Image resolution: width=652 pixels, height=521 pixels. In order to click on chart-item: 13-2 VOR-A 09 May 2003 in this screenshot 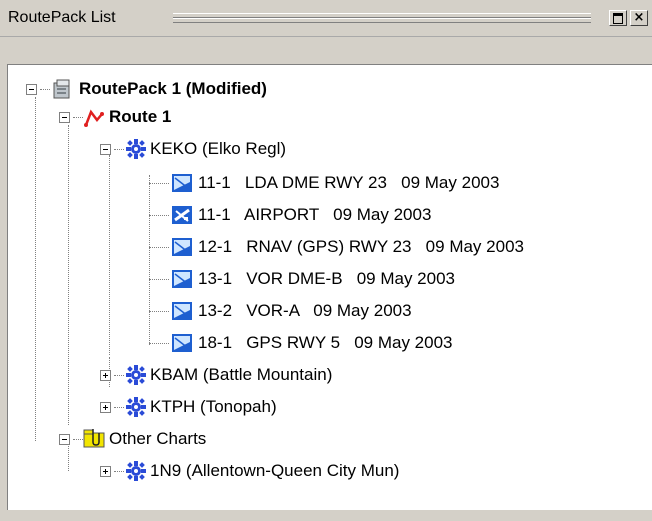, I will do `click(305, 311)`.